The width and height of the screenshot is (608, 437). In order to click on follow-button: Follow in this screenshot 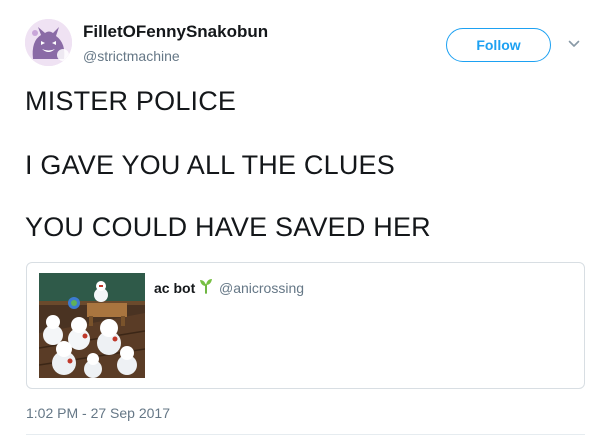, I will do `click(498, 45)`.